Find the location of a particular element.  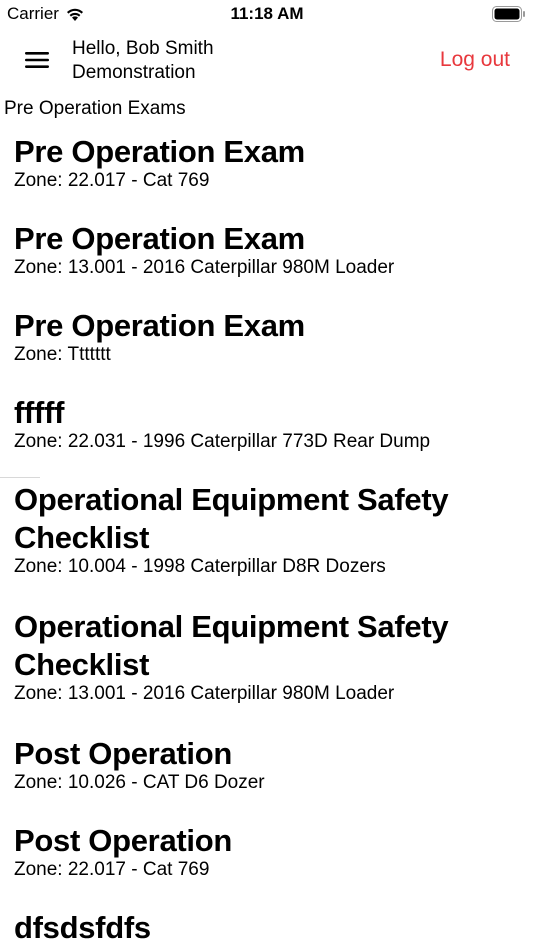

exam-list-item: dfsdsfdfs is located at coordinates (267, 929).